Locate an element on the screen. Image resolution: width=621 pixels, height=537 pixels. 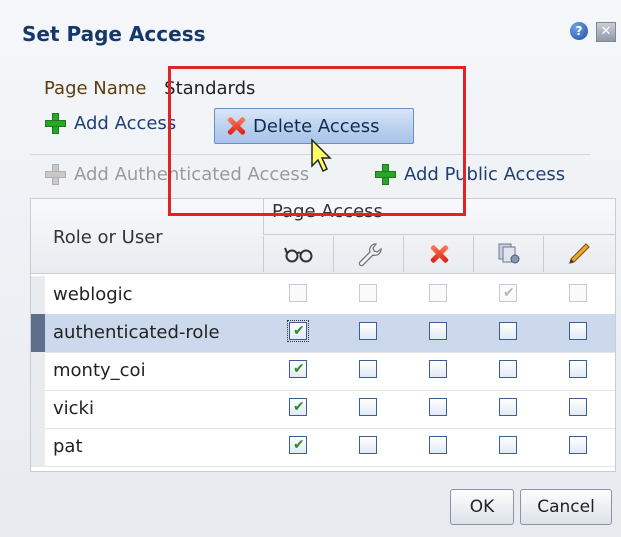
add-authenticated-access-button: Add Authenticated Access is located at coordinates (176, 174).